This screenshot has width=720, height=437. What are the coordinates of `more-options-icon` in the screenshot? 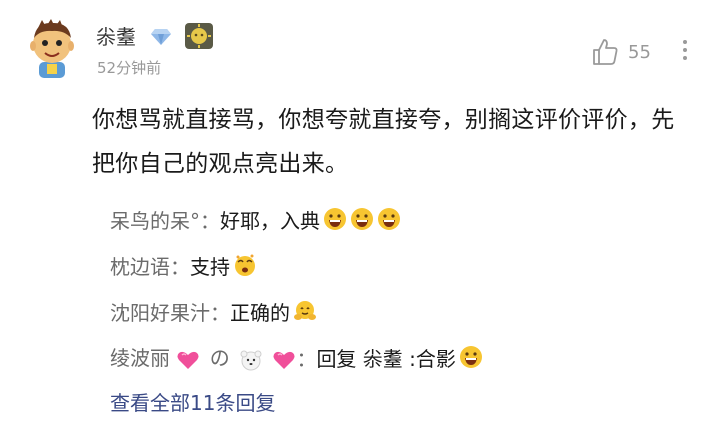 It's located at (685, 53).